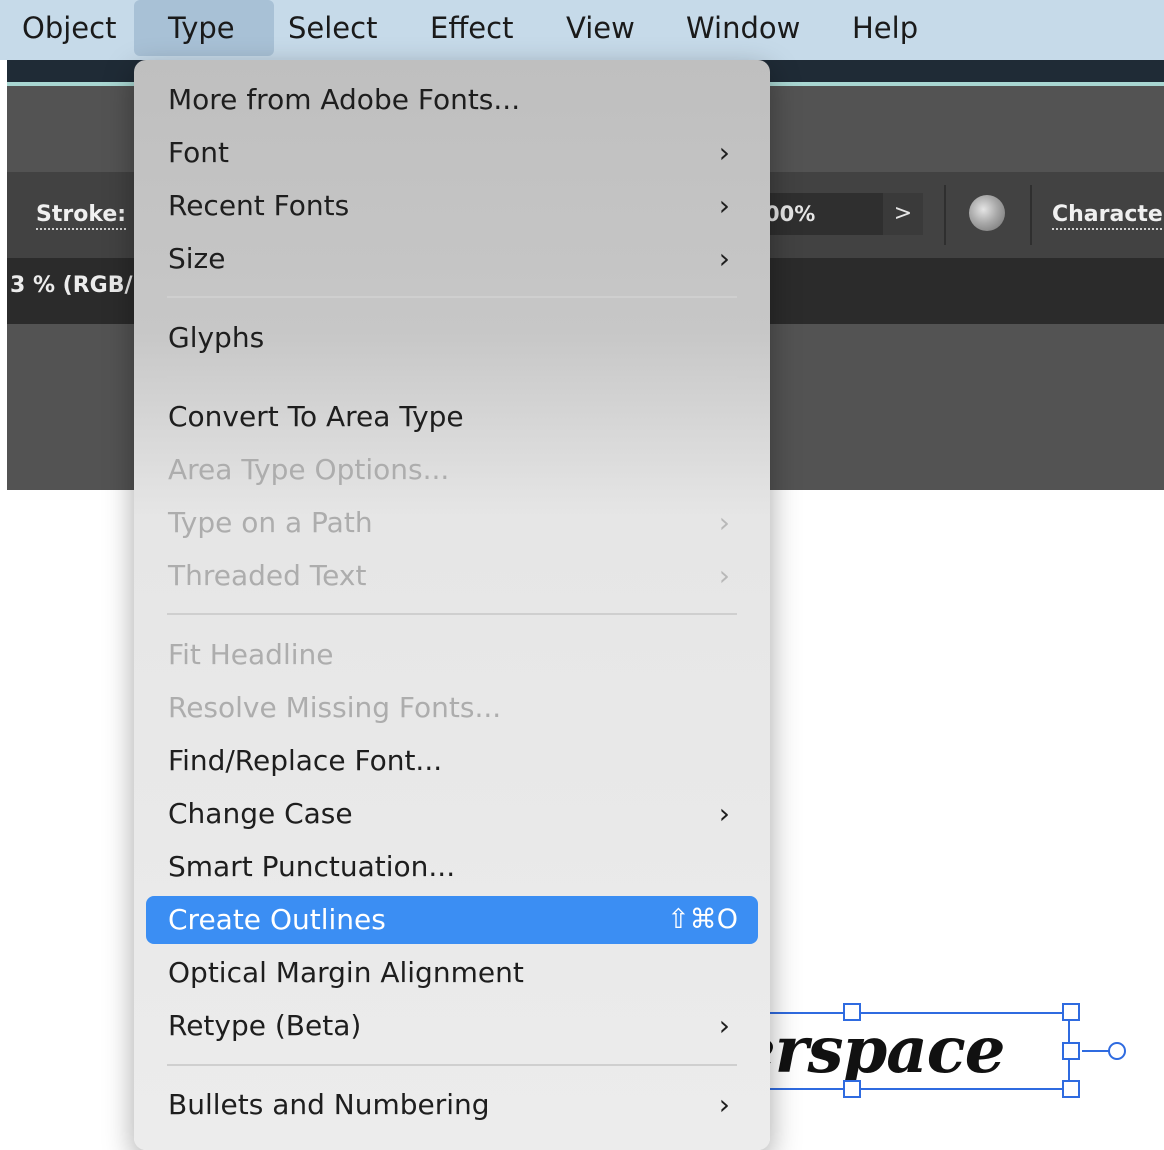 The image size is (1164, 1150). Describe the element at coordinates (905, 1051) in the screenshot. I see `selection-bounding-box` at that location.